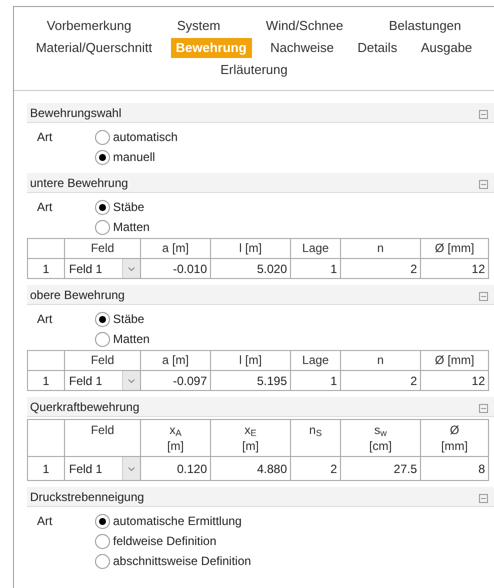 The width and height of the screenshot is (494, 588). I want to click on radio-label: abschnittsweise Definition, so click(182, 561).